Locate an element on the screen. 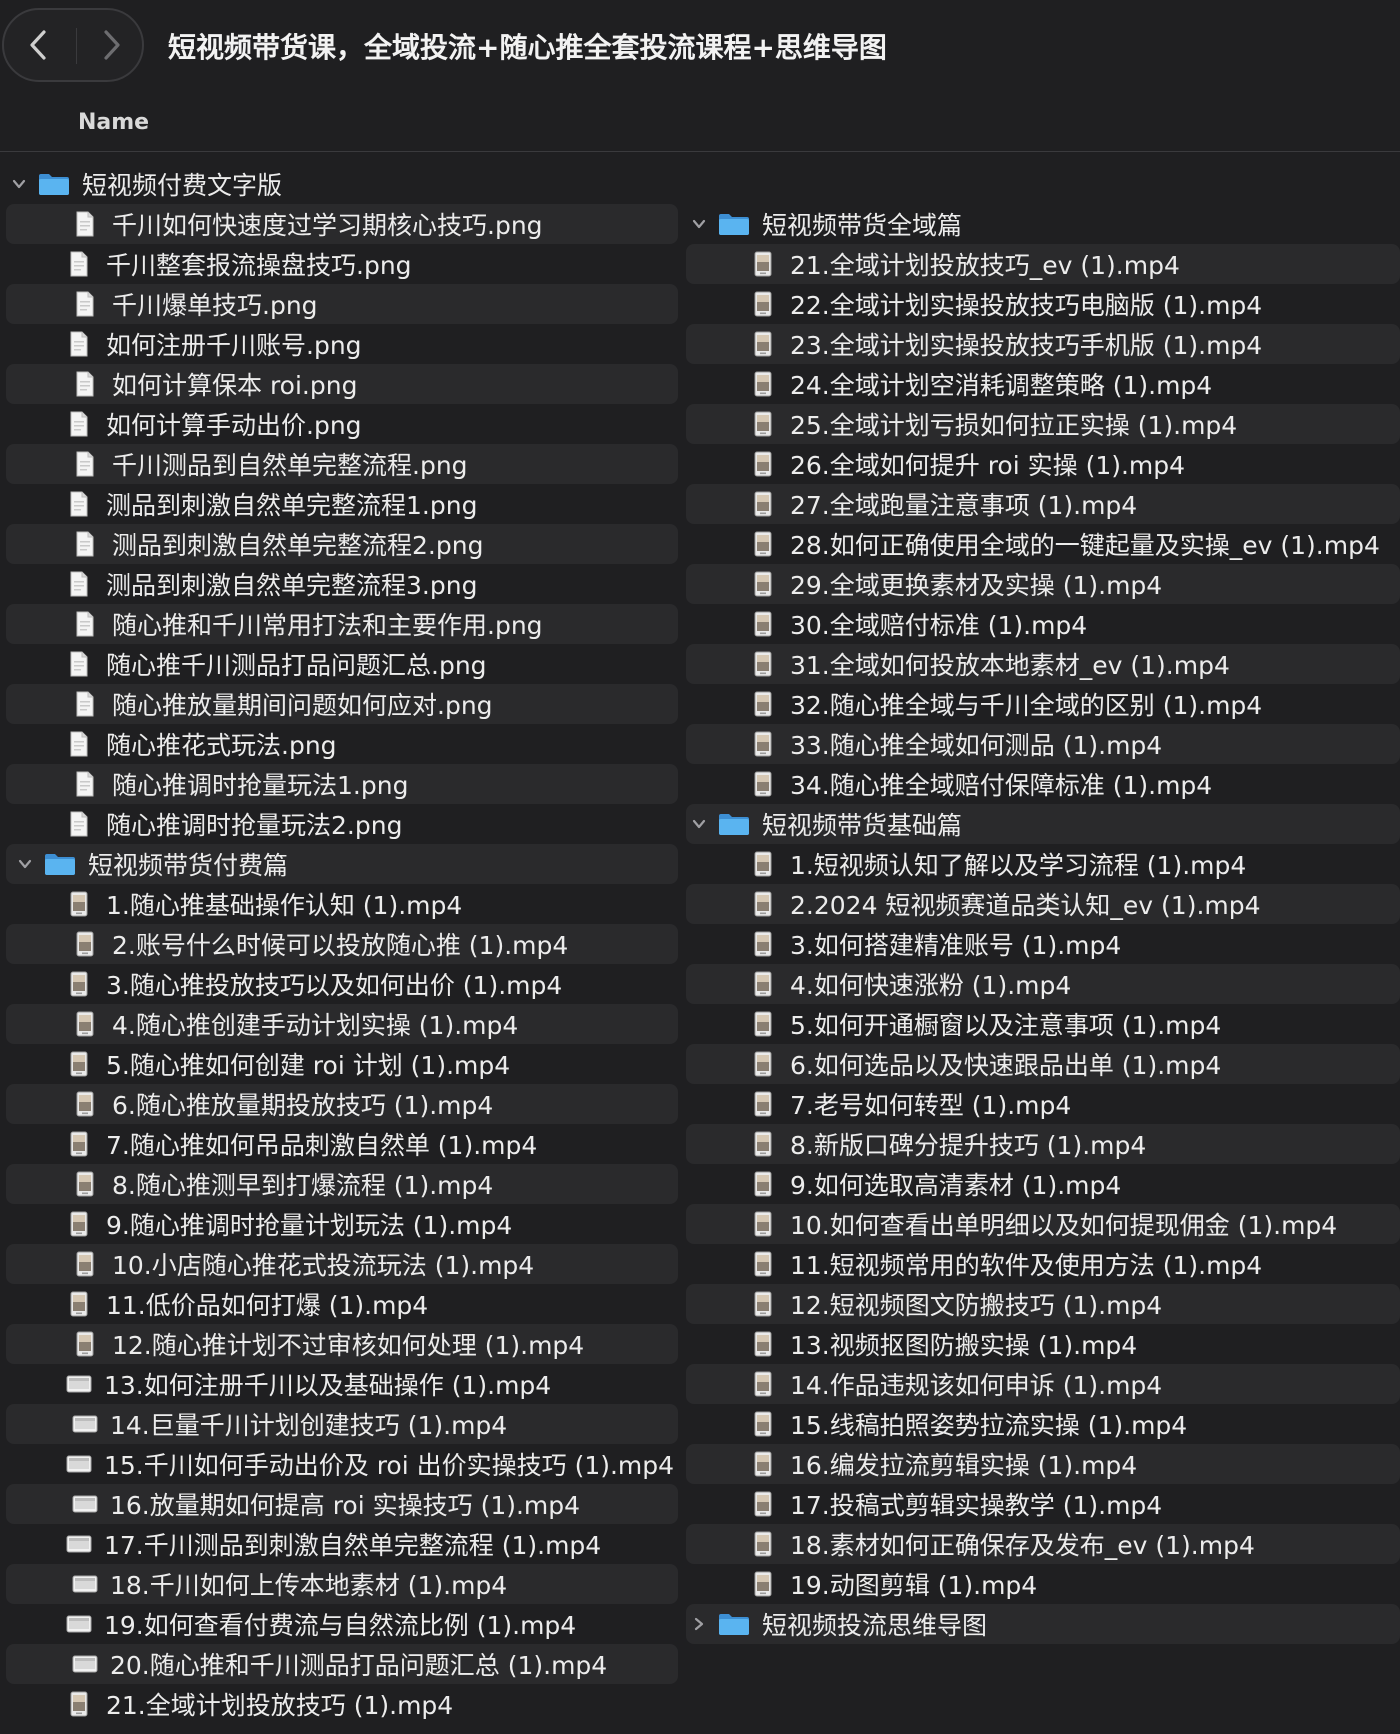 This screenshot has height=1734, width=1400. file-row: 如何计算手动出价.png is located at coordinates (339, 424).